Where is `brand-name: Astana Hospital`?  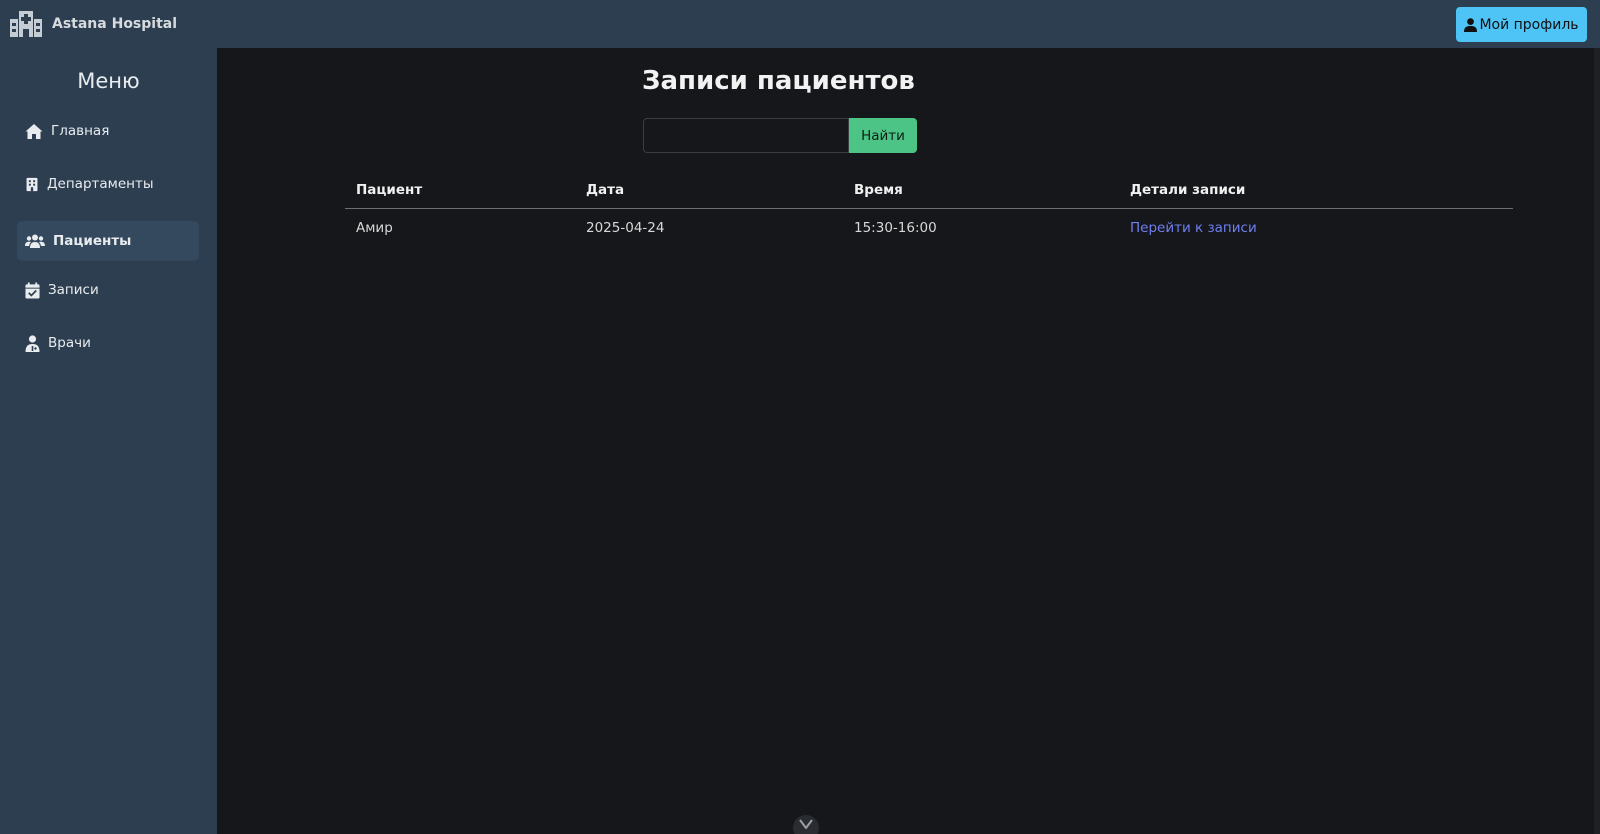
brand-name: Astana Hospital is located at coordinates (115, 24).